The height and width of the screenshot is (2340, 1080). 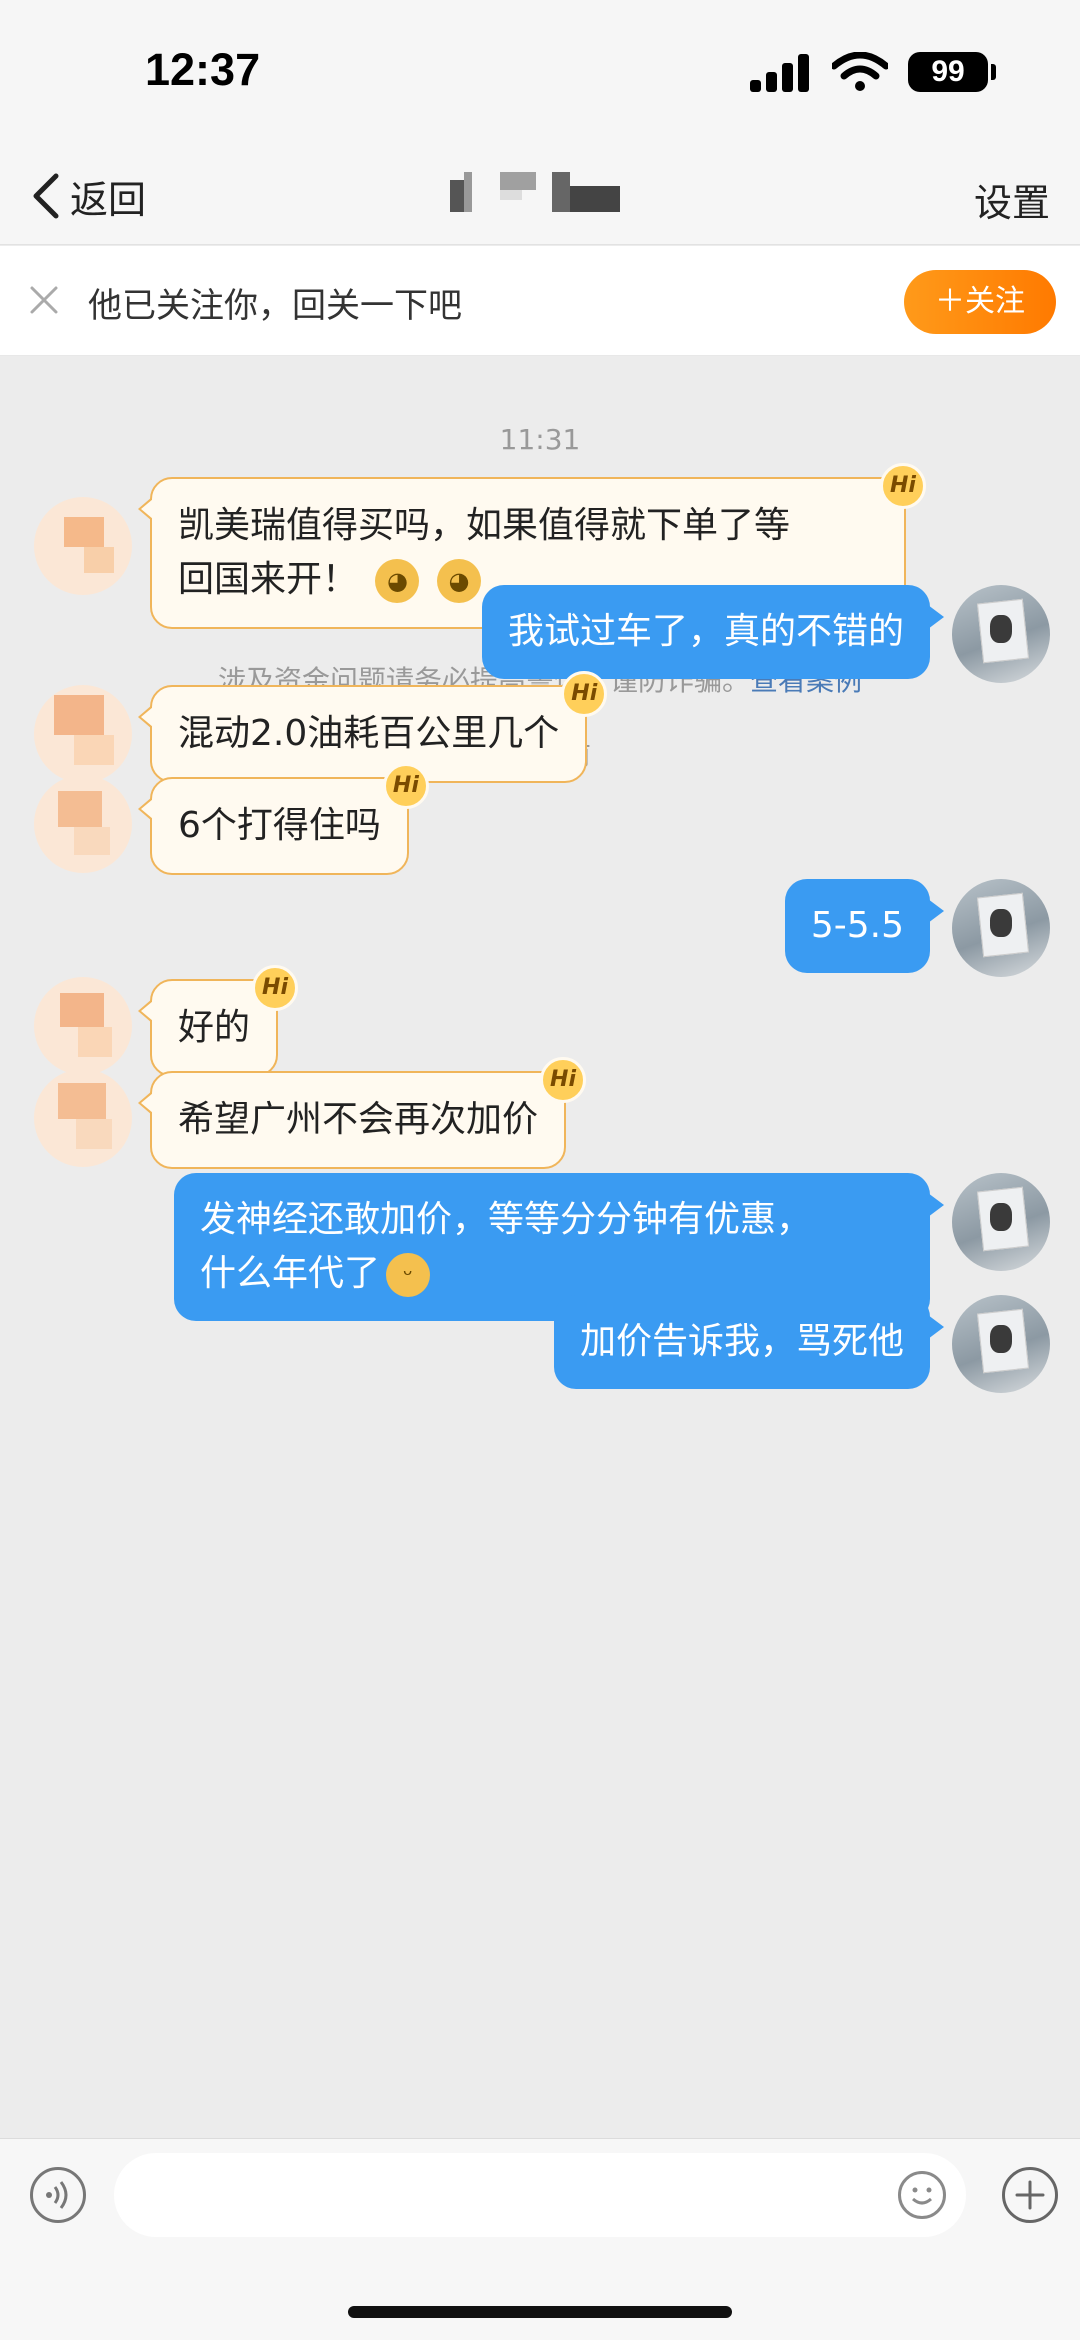 I want to click on message-text: 希望广州不会再次加价, so click(x=358, y=1119).